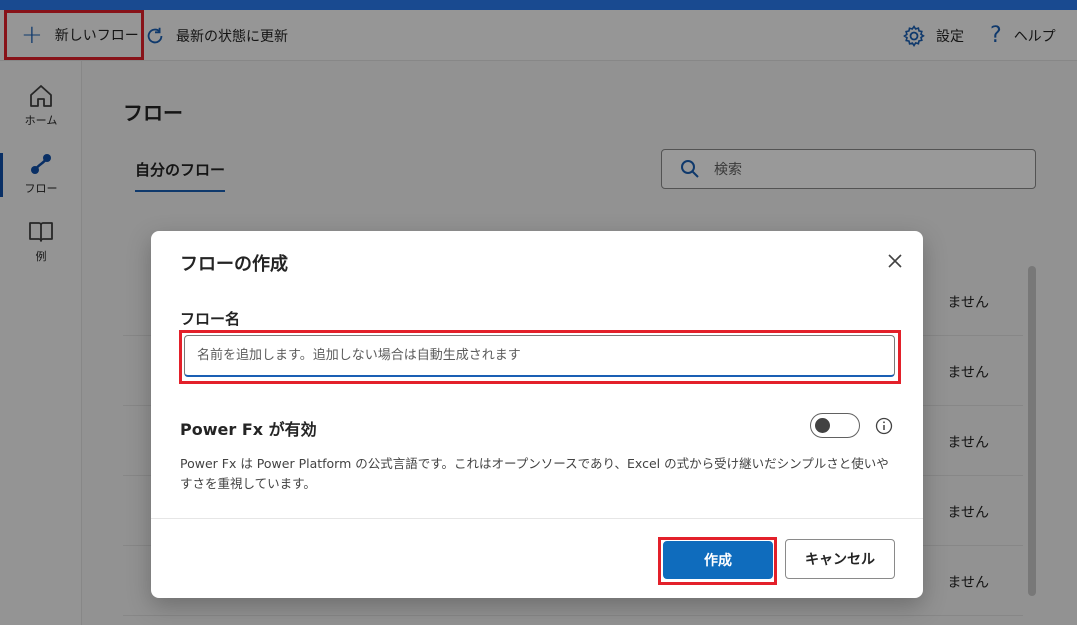  What do you see at coordinates (840, 559) in the screenshot?
I see `cancel-button: キャンセル` at bounding box center [840, 559].